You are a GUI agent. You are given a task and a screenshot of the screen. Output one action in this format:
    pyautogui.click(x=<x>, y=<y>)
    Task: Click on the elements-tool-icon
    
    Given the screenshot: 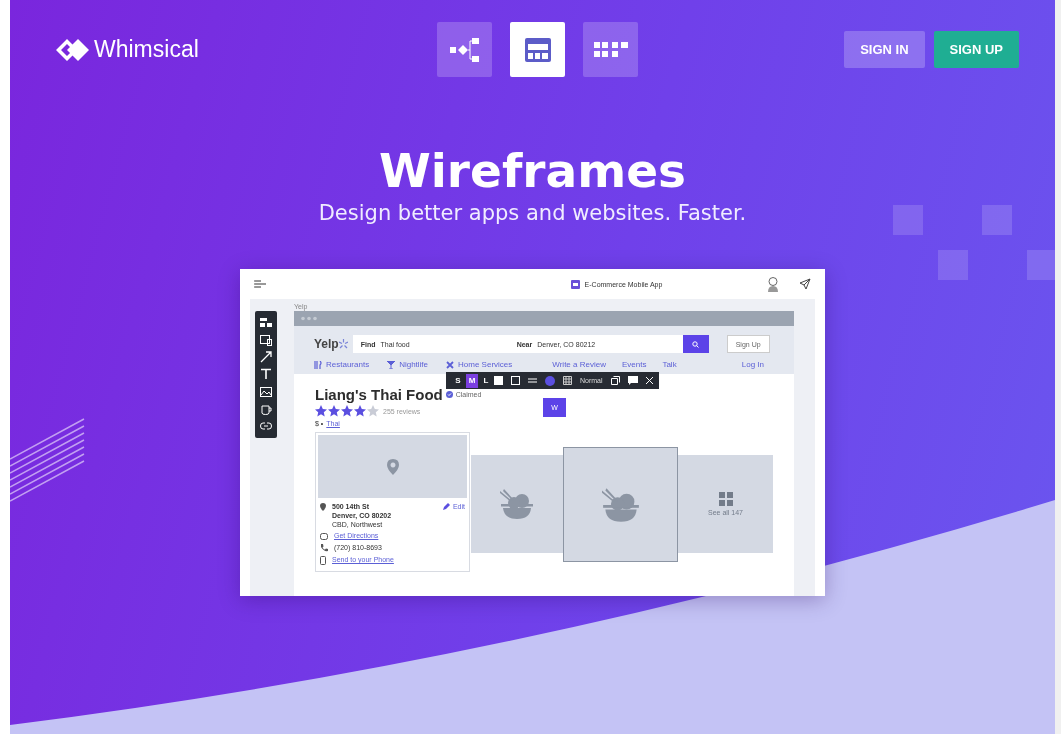 What is the action you would take?
    pyautogui.click(x=266, y=322)
    